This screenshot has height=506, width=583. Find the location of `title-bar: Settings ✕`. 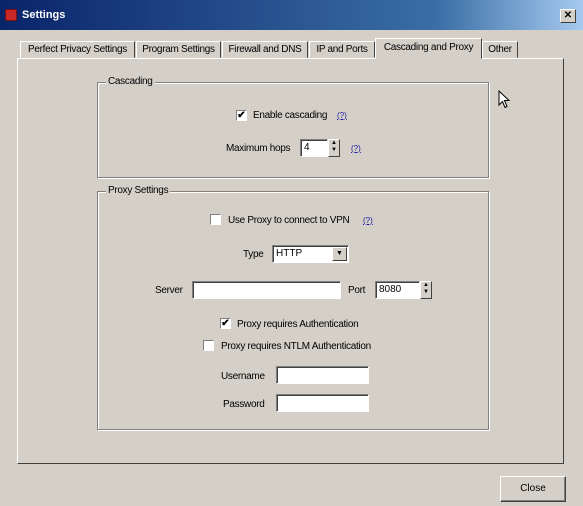

title-bar: Settings ✕ is located at coordinates (291, 15).